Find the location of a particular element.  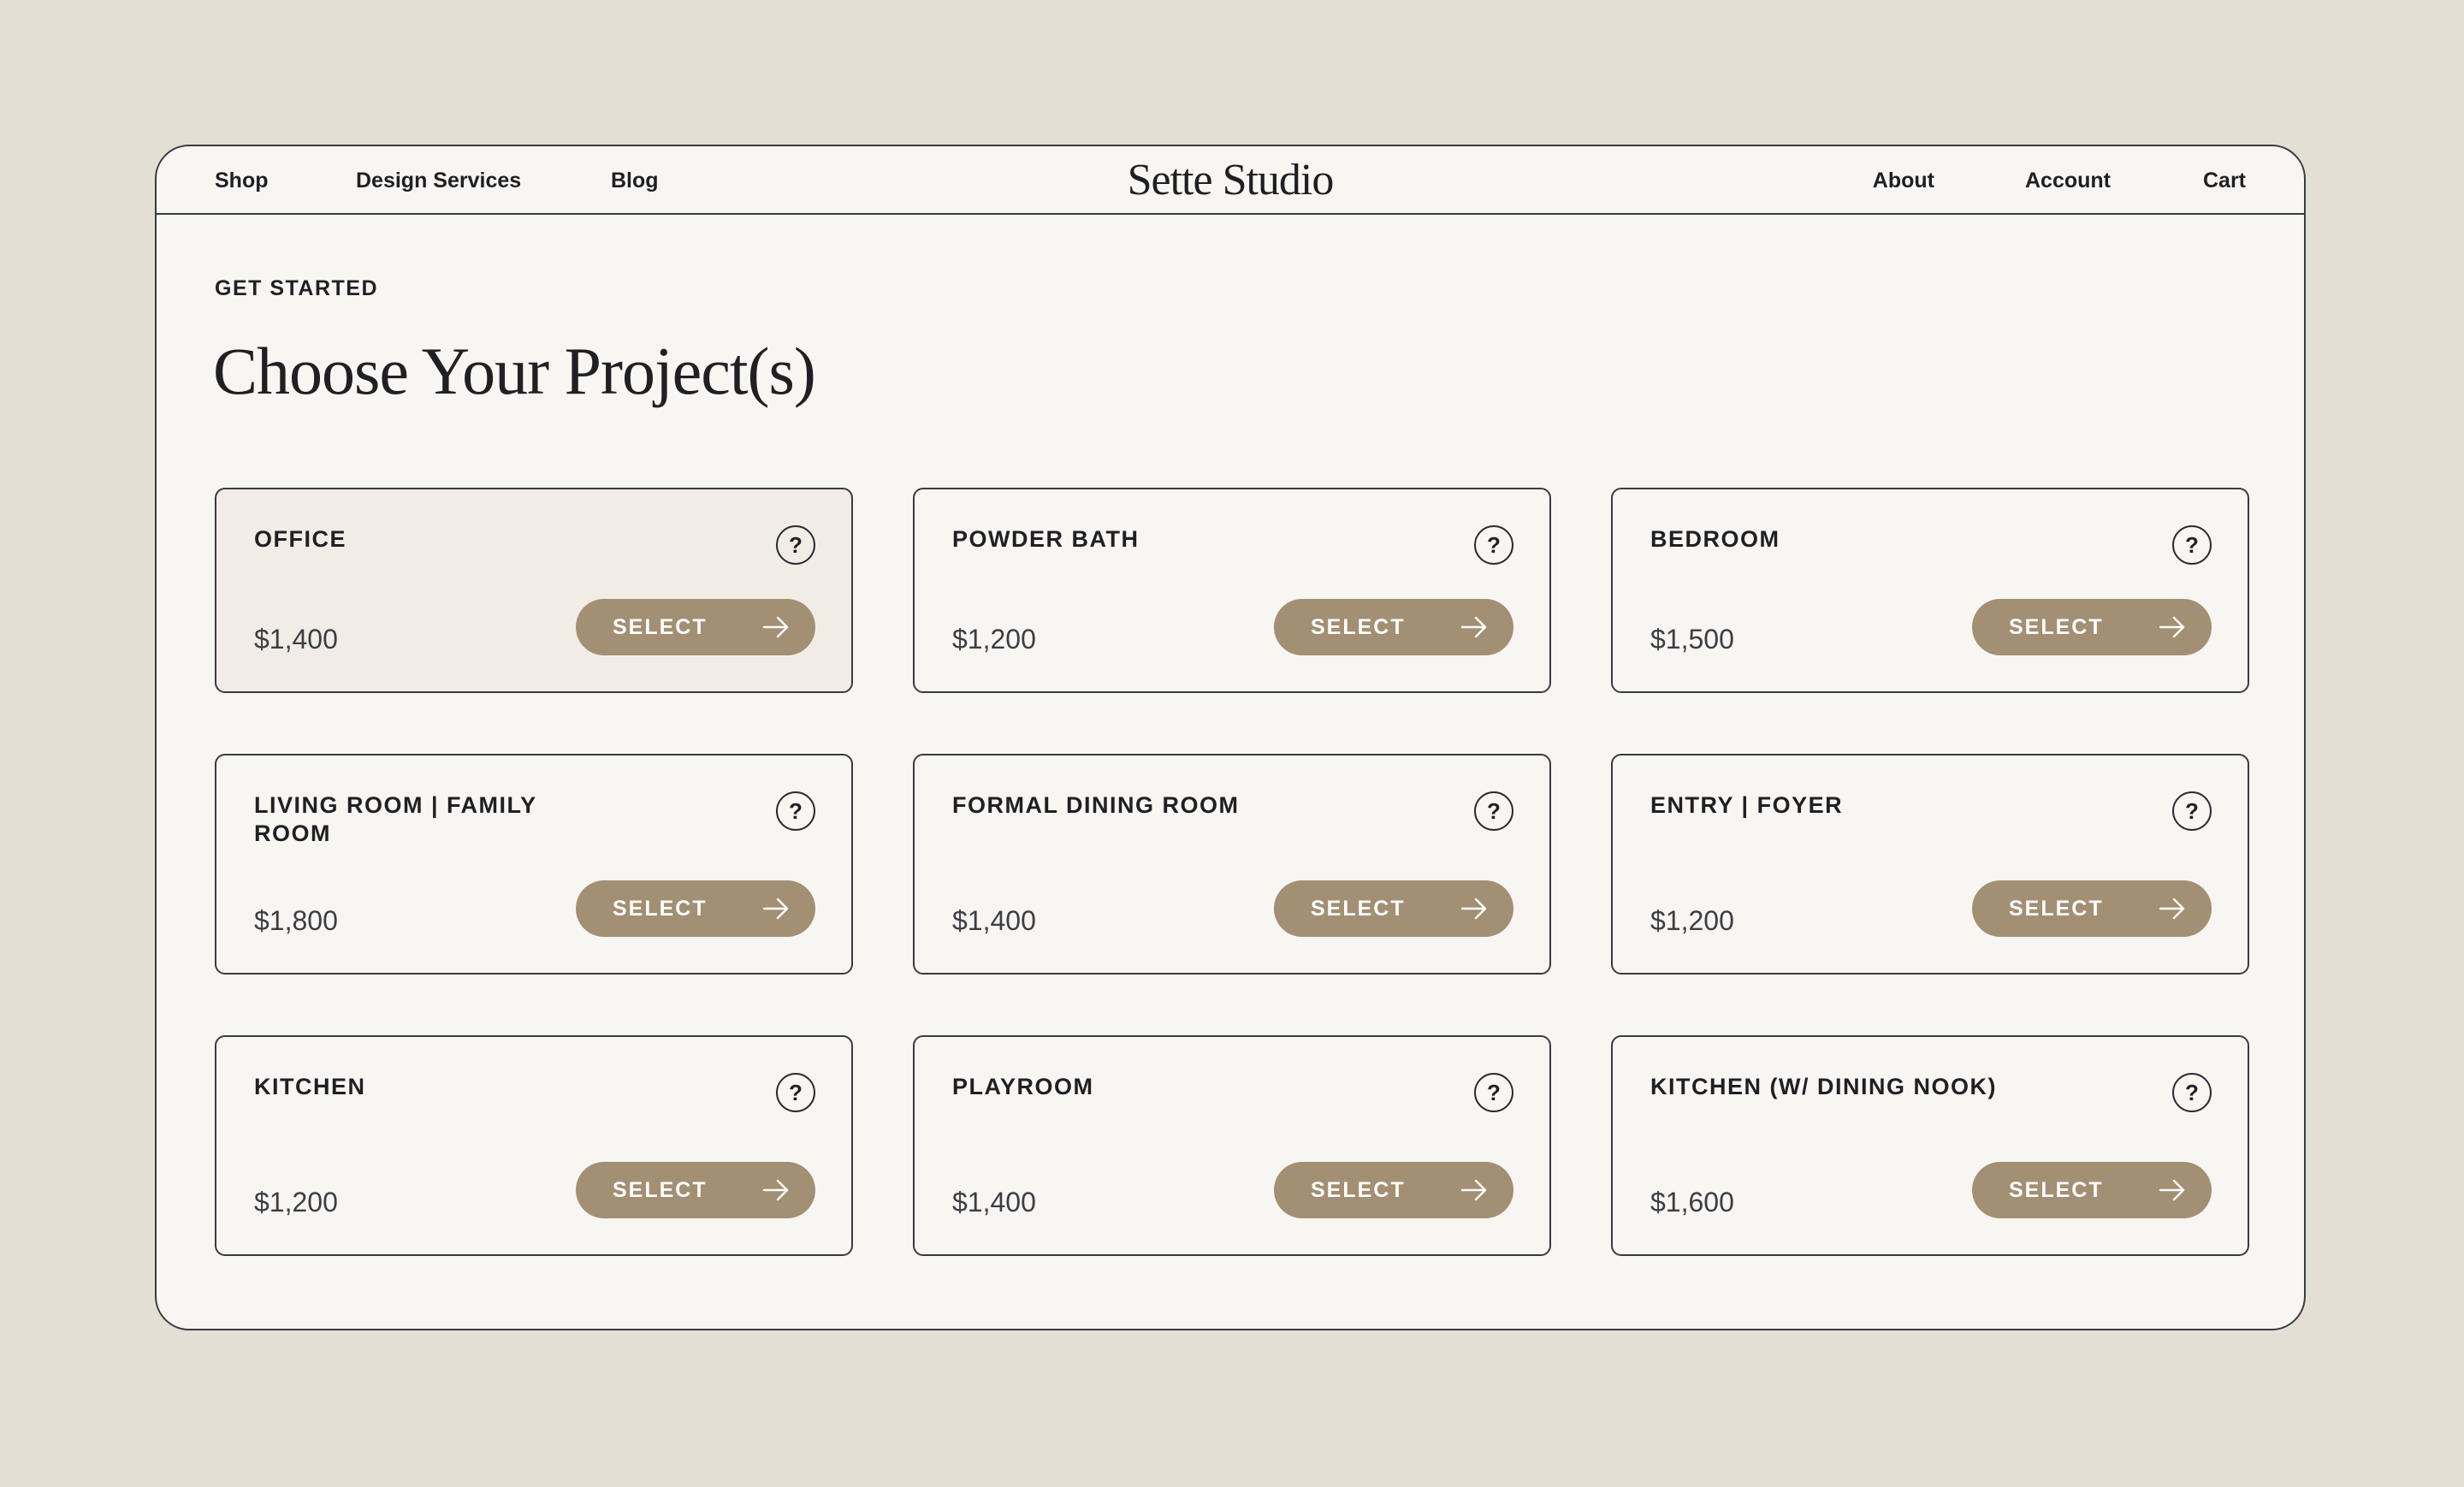

nav-account: Account is located at coordinates (2068, 180).